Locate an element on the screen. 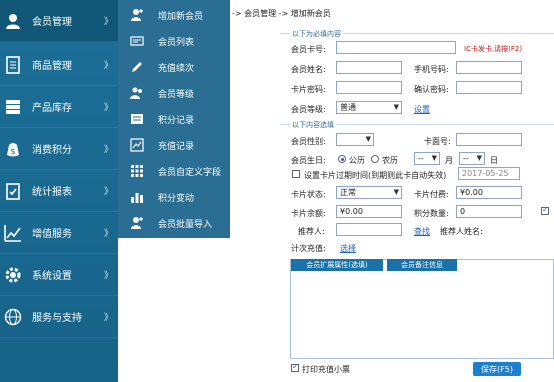 This screenshot has width=554, height=382. solar-label: 公历 is located at coordinates (357, 160).